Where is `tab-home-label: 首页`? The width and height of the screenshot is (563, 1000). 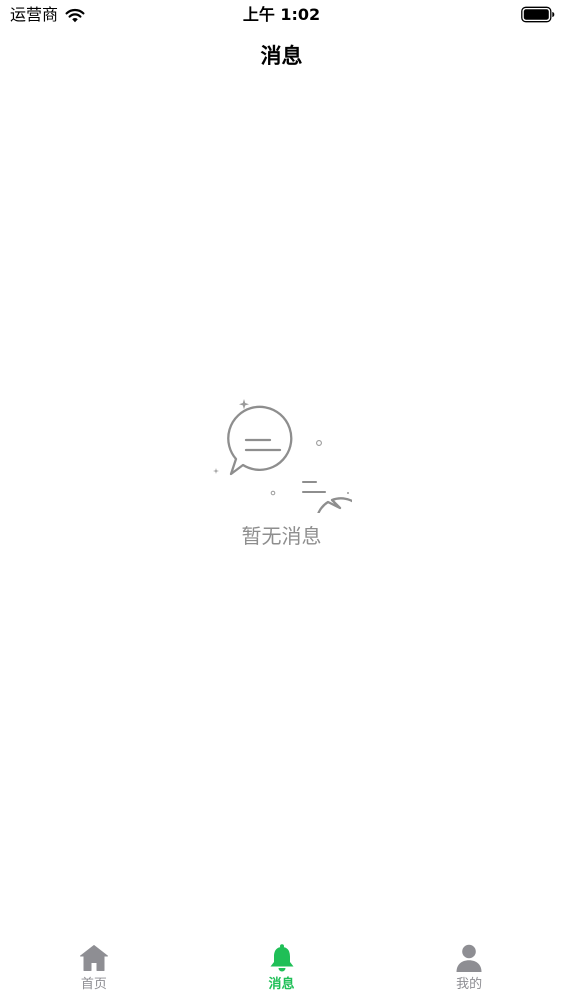 tab-home-label: 首页 is located at coordinates (93, 984).